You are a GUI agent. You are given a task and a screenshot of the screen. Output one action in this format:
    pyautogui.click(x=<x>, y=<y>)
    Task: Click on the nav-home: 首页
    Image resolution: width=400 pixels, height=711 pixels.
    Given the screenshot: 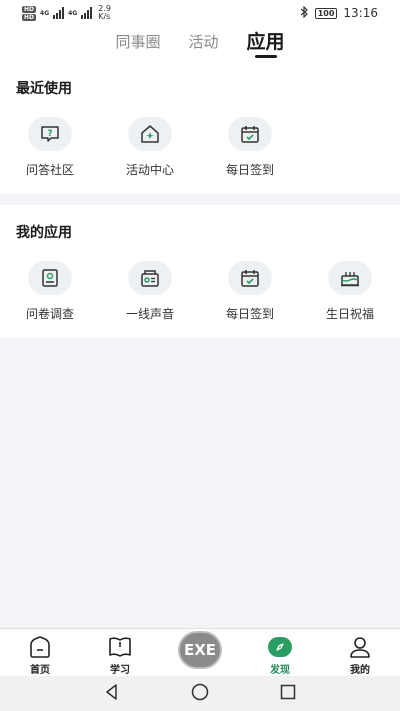 What is the action you would take?
    pyautogui.click(x=40, y=653)
    